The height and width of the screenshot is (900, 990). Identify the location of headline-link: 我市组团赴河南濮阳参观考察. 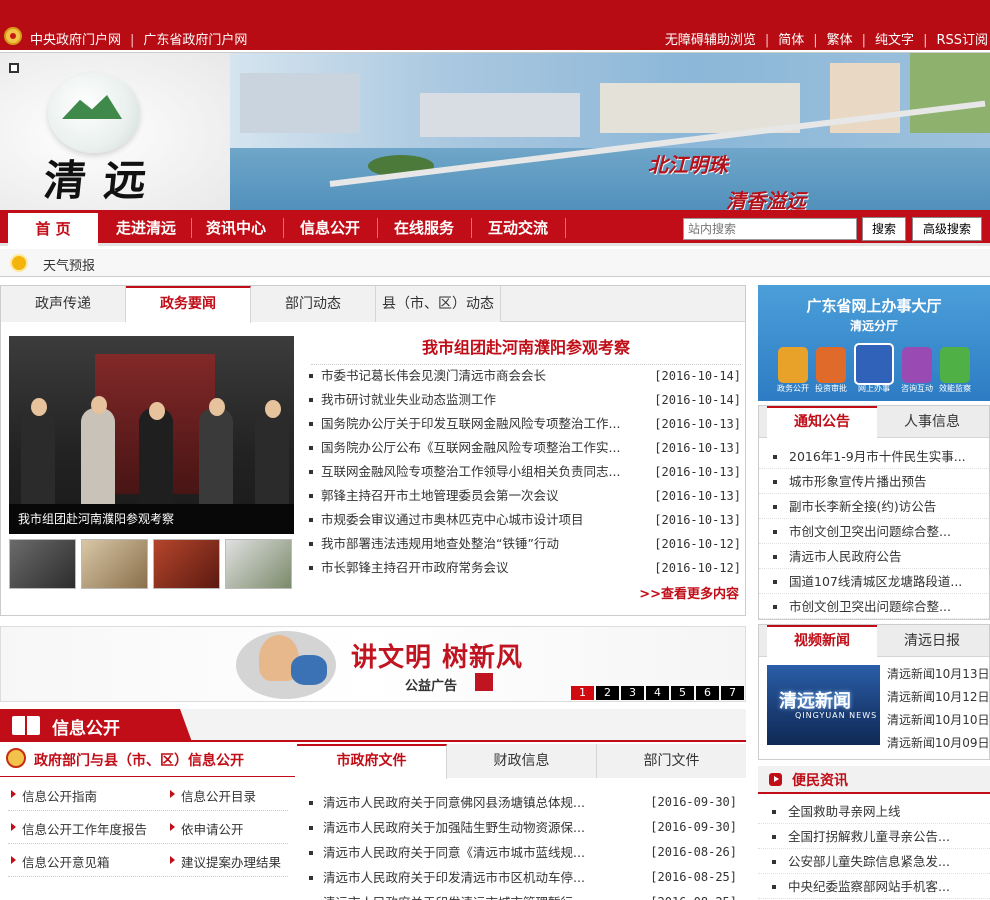
(526, 349).